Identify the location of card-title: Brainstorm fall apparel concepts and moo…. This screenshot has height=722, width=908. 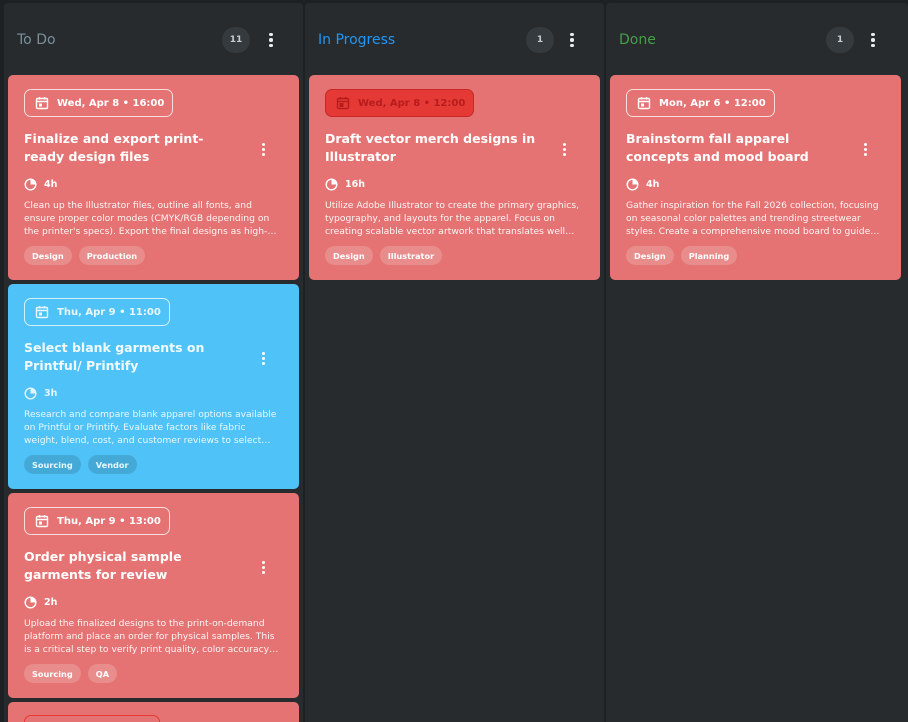
(717, 147).